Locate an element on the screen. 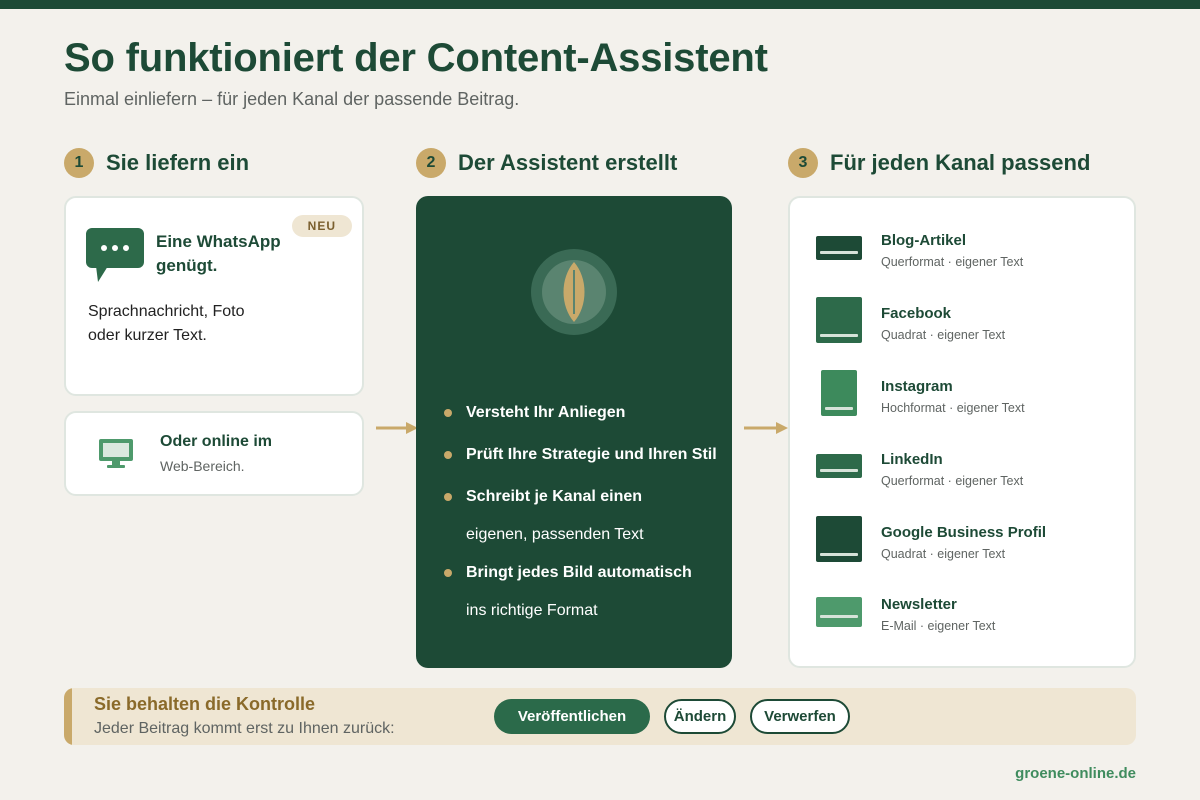  chat-bubble-icon is located at coordinates (116, 258).